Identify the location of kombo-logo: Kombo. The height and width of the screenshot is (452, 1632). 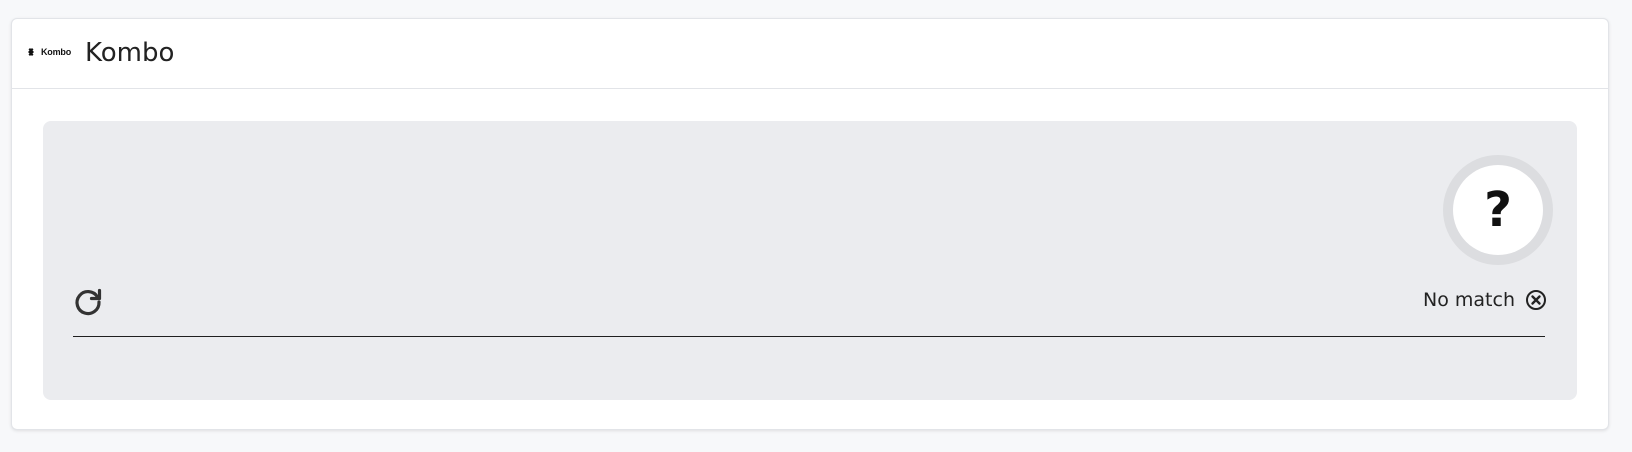
(49, 52).